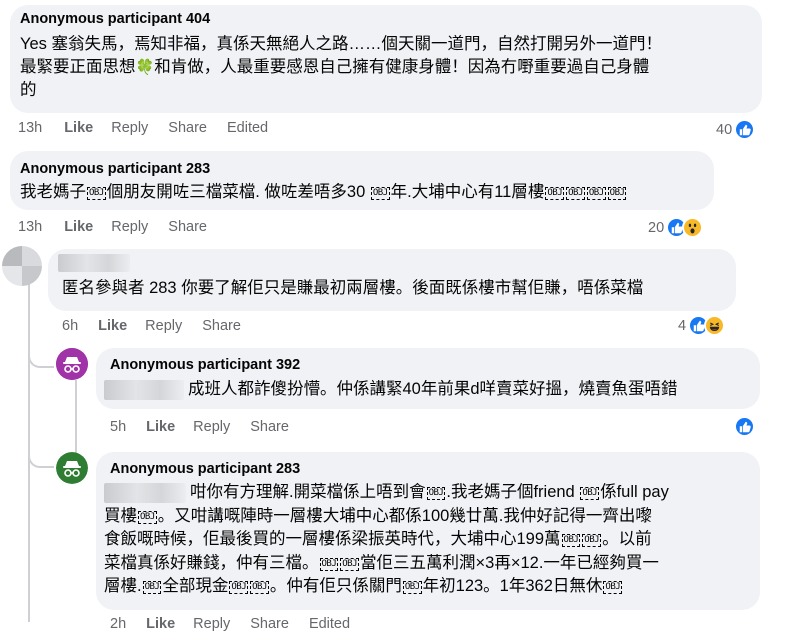 This screenshot has width=789, height=643. What do you see at coordinates (693, 227) in the screenshot?
I see `wow-reaction-icon` at bounding box center [693, 227].